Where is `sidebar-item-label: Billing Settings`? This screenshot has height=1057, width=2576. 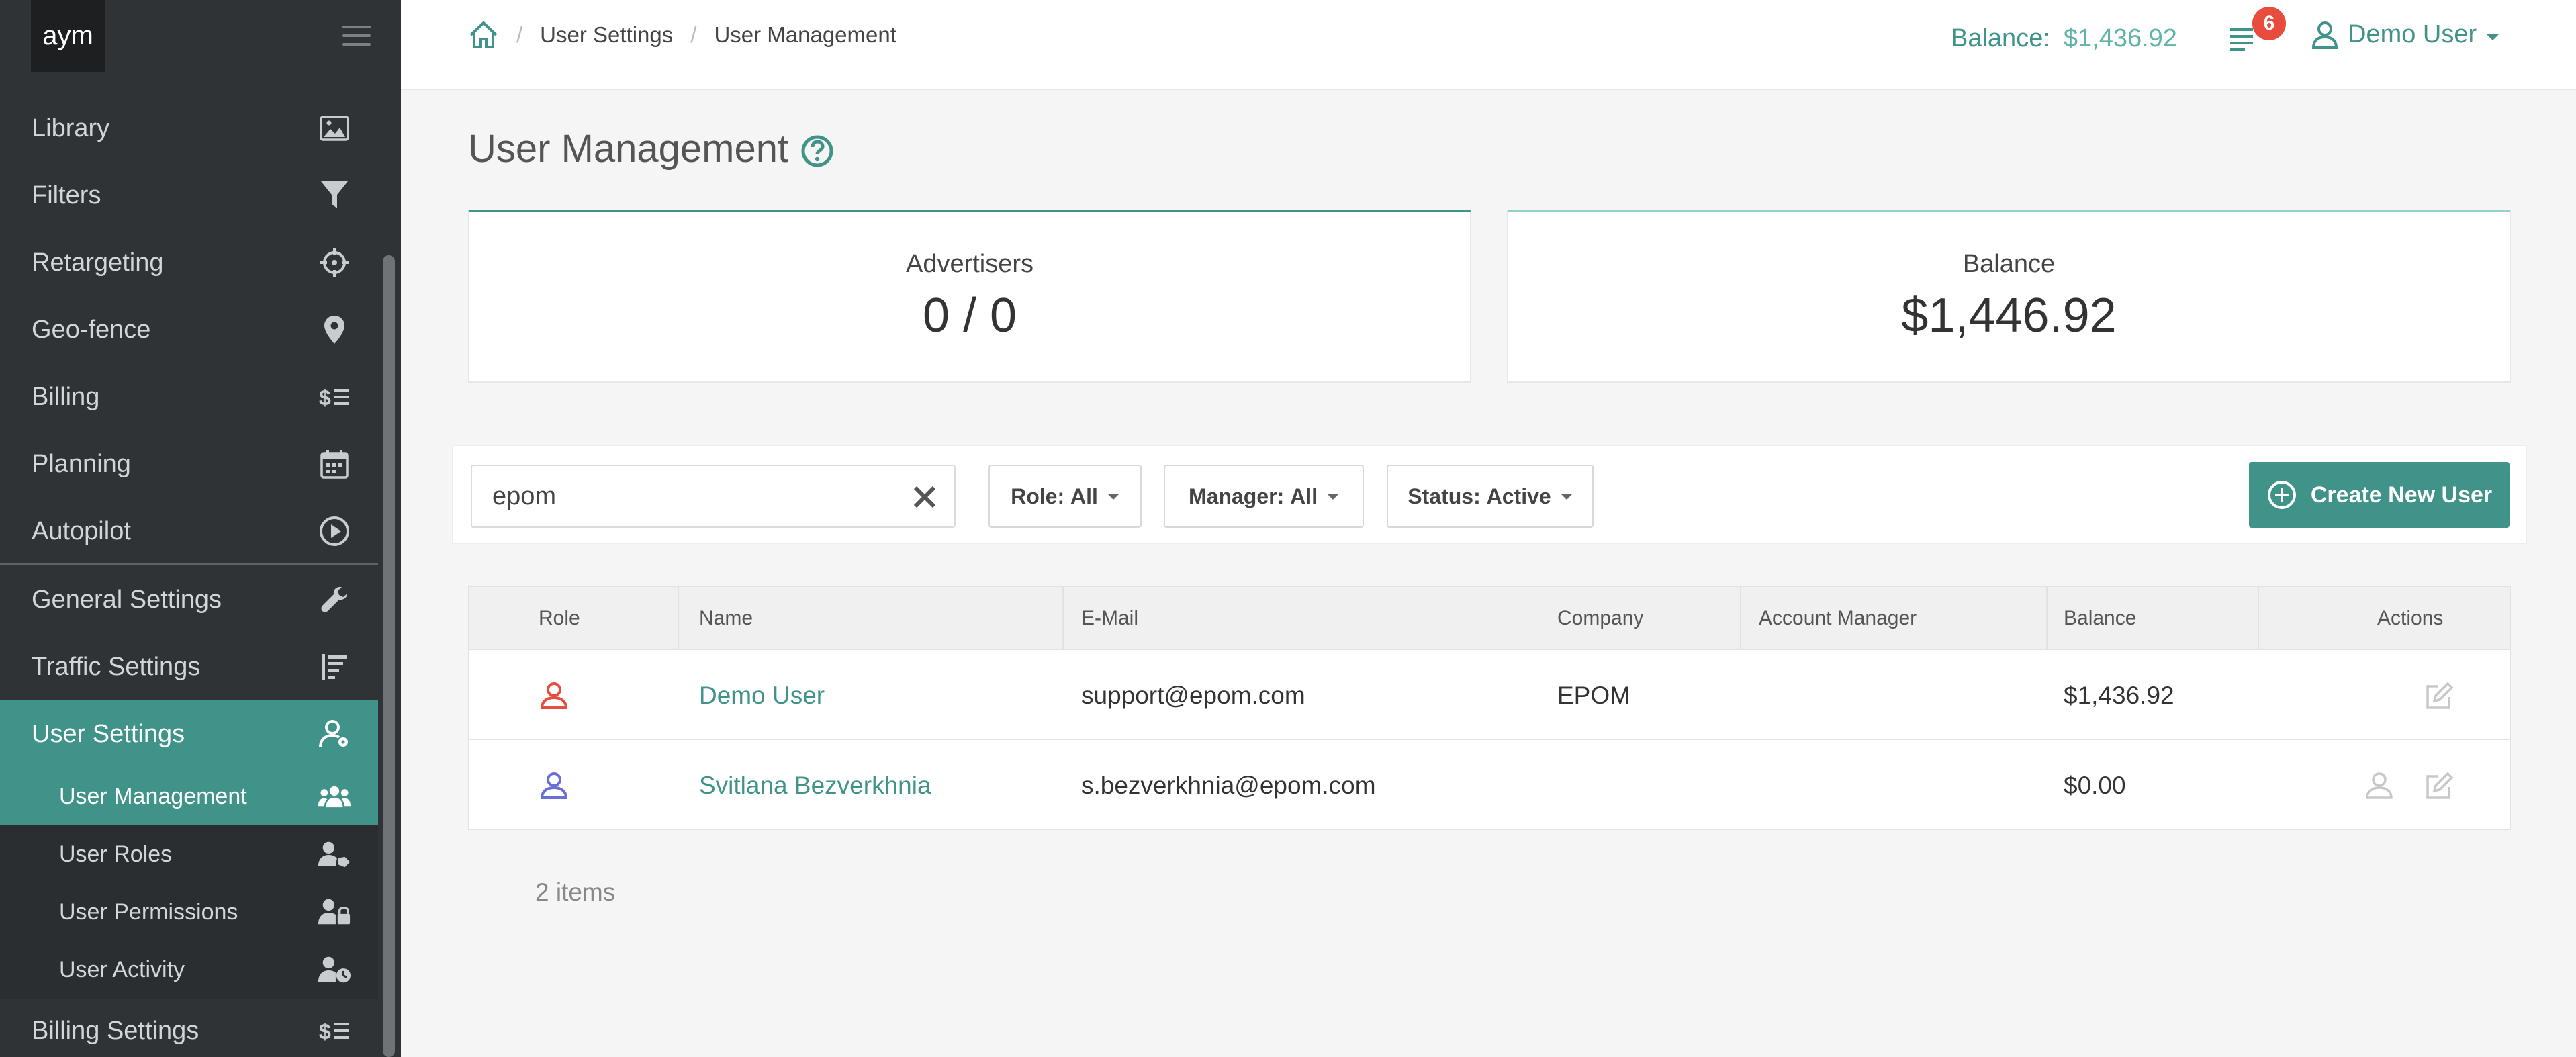
sidebar-item-label: Billing Settings is located at coordinates (115, 1030).